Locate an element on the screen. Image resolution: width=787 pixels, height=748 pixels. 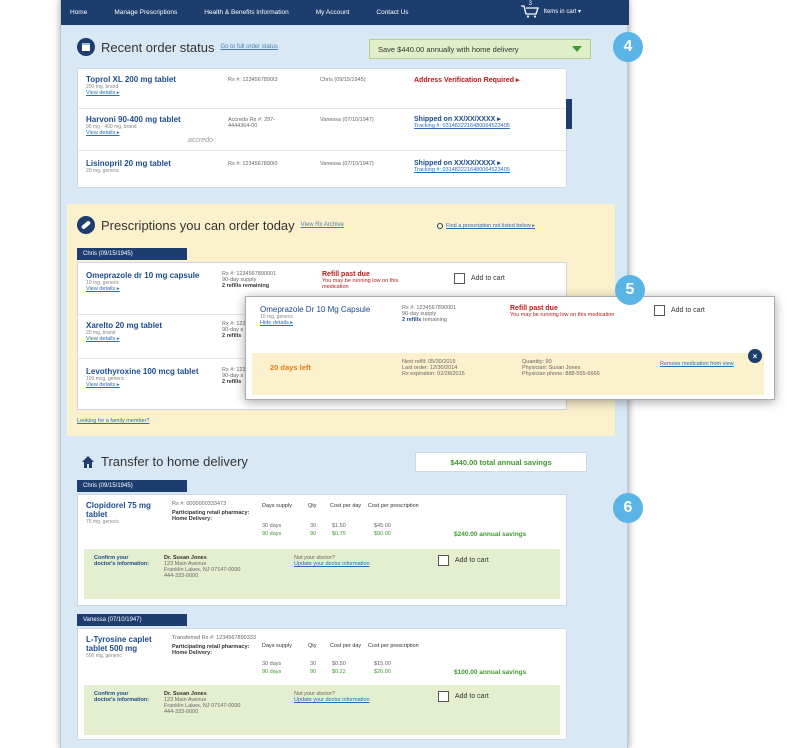
rx-number: Transferred Rx #: 1234567890333 is located at coordinates (214, 638).